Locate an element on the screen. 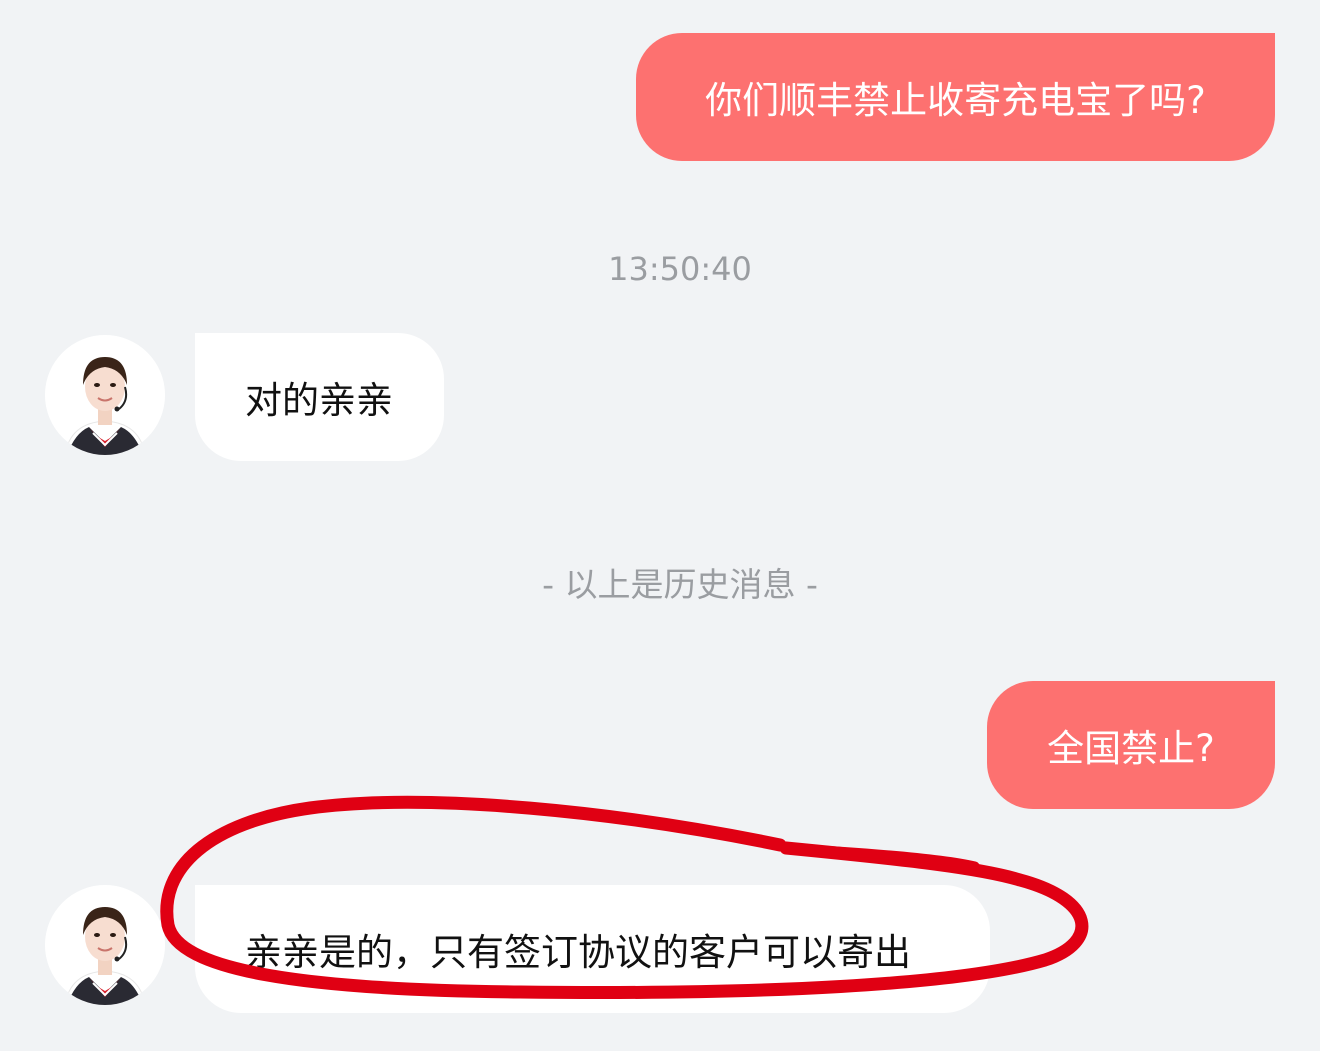 This screenshot has height=1051, width=1320. agent-message-bubble: 对的亲亲 is located at coordinates (319, 397).